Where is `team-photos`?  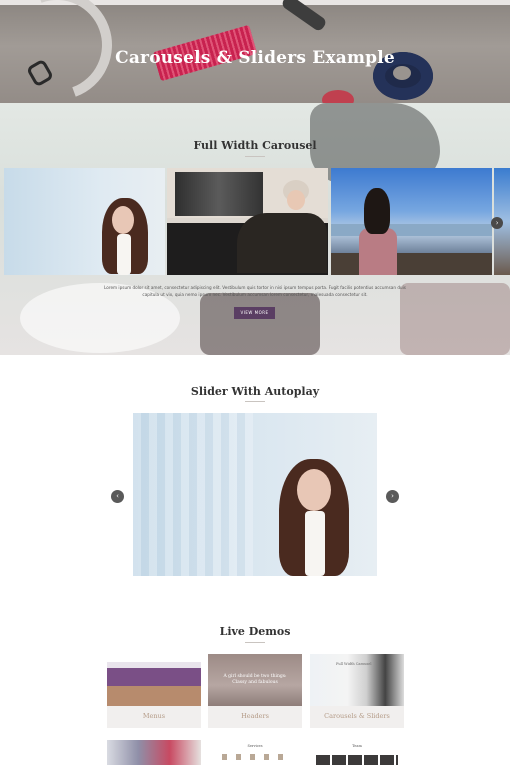
team-photos is located at coordinates (357, 760).